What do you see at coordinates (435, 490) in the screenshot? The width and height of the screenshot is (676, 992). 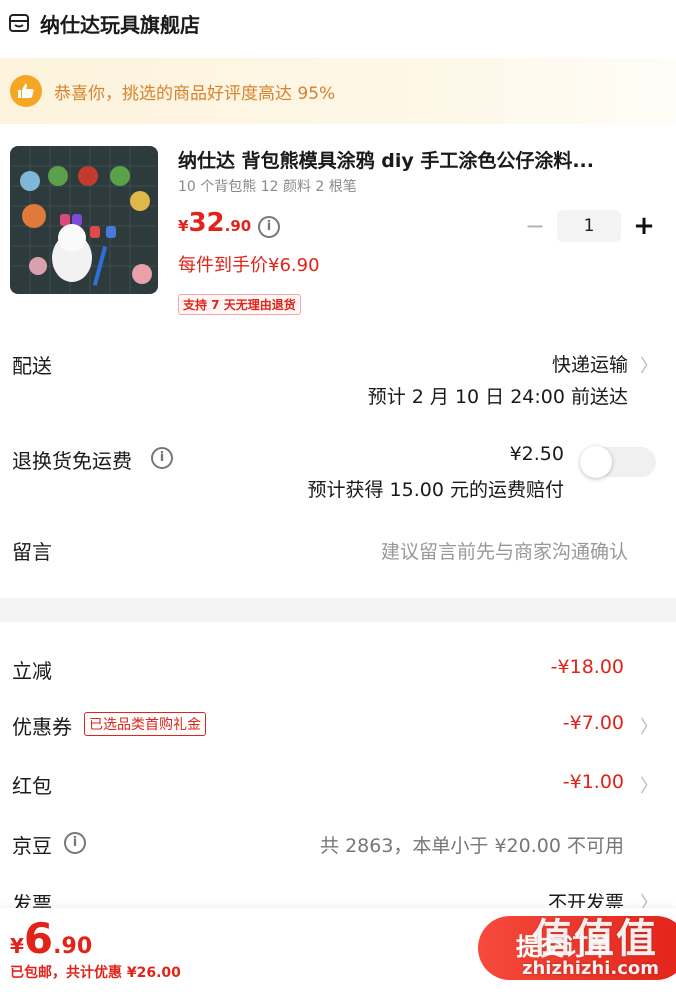 I see `return-shipping-note: 预计获得 15.00 元的运费赔付` at bounding box center [435, 490].